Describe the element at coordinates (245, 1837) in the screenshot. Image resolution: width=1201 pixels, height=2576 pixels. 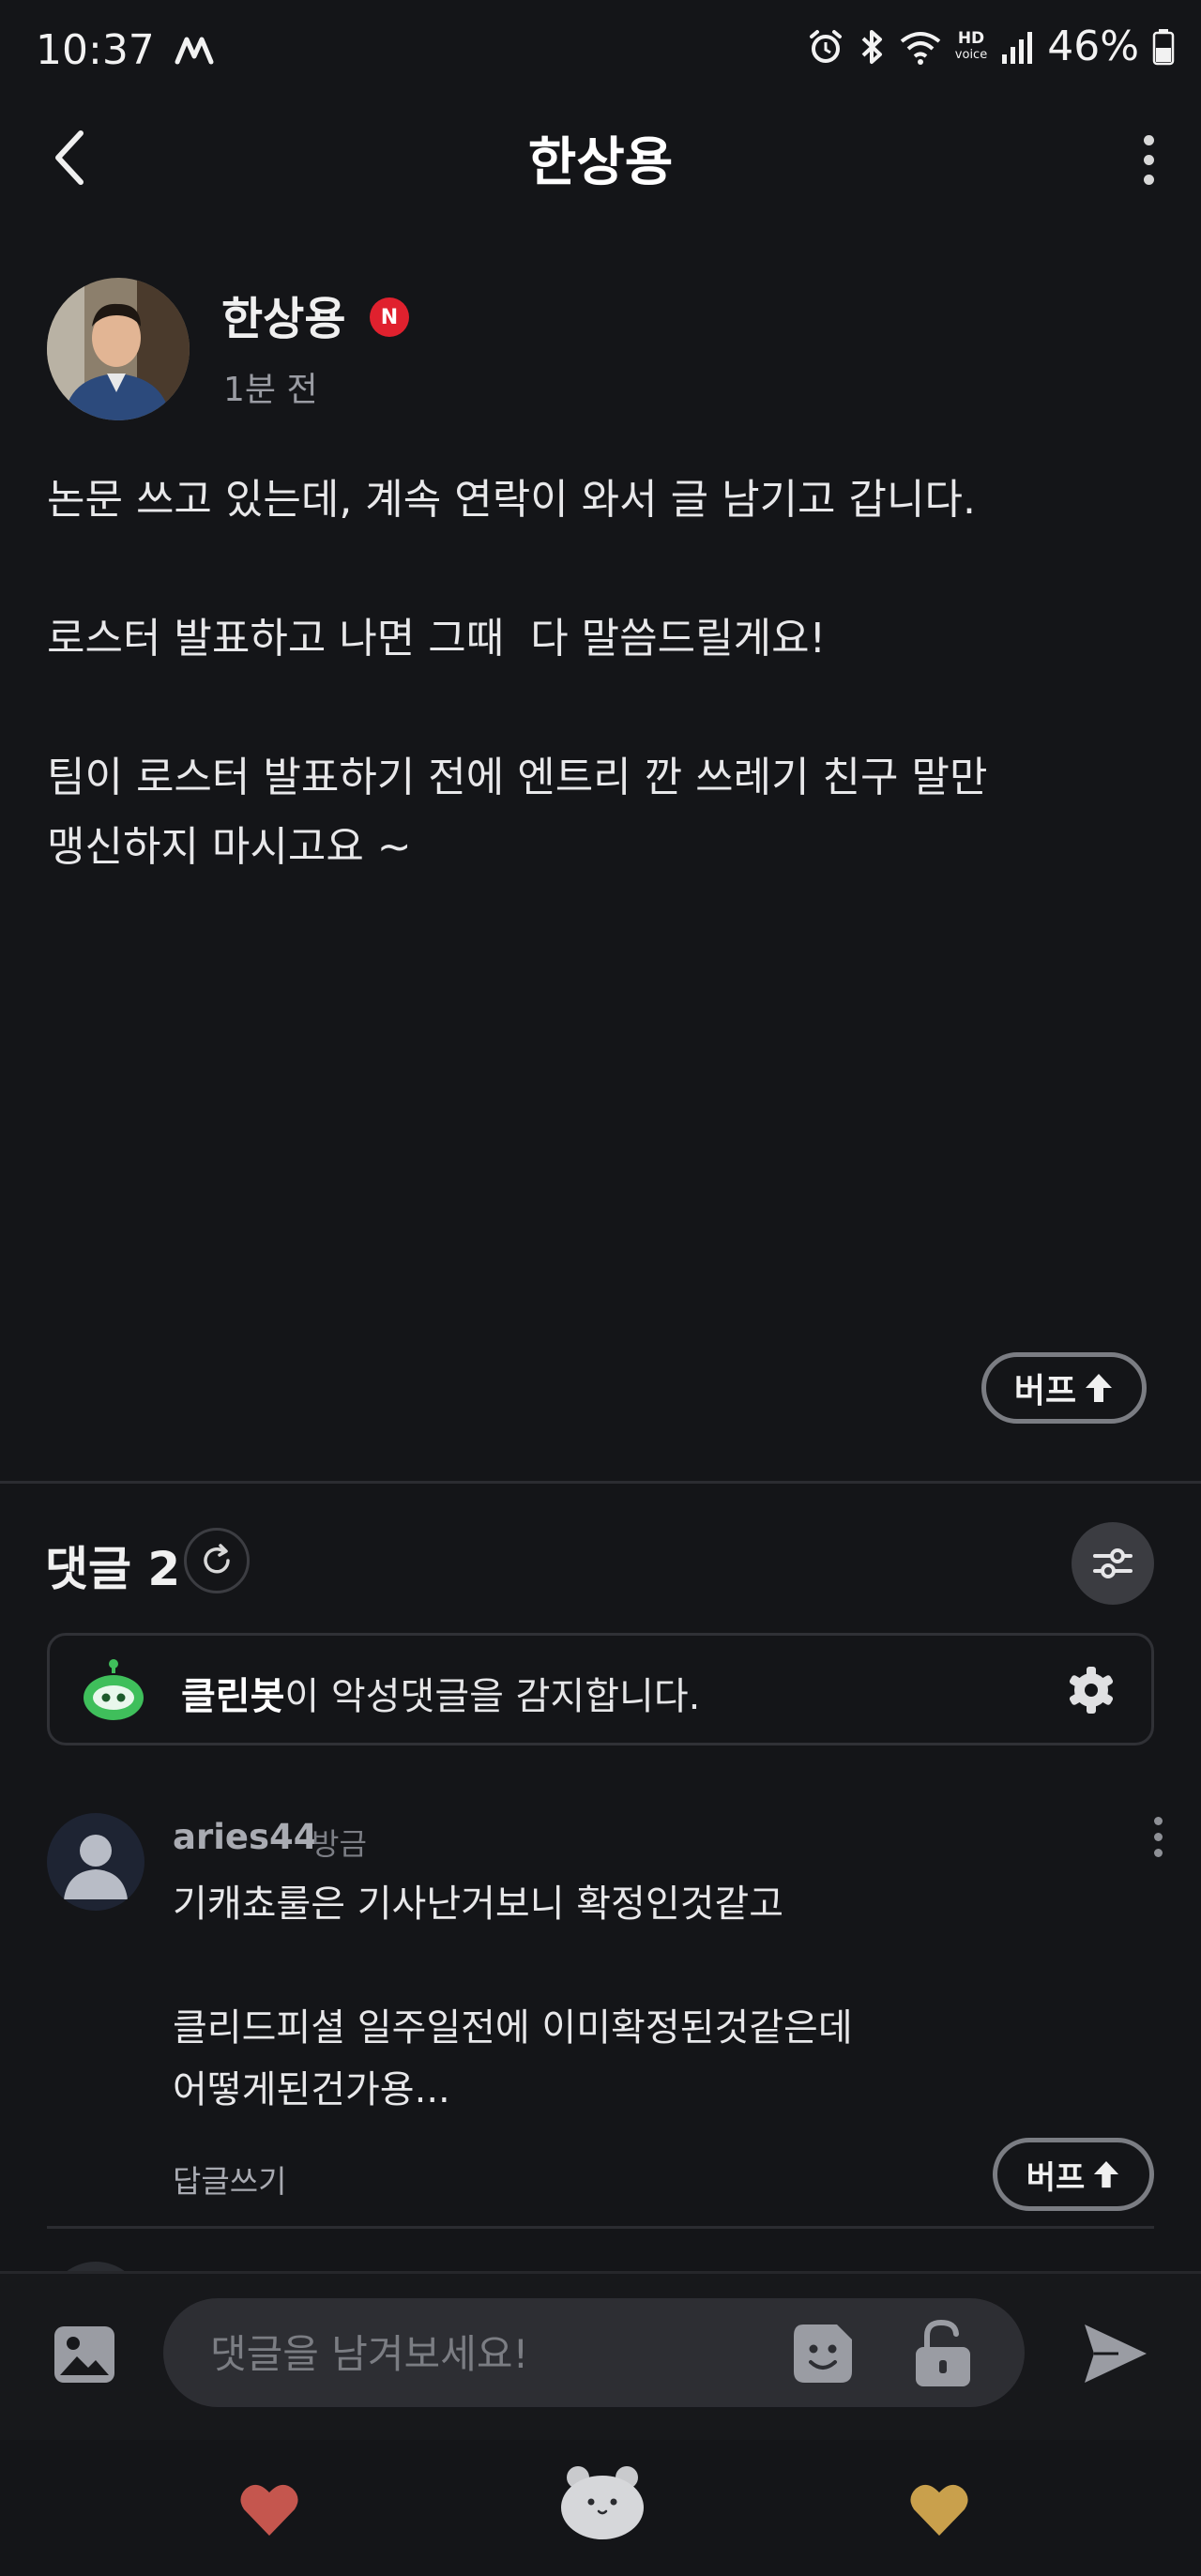
I see `comment-username: aries44` at that location.